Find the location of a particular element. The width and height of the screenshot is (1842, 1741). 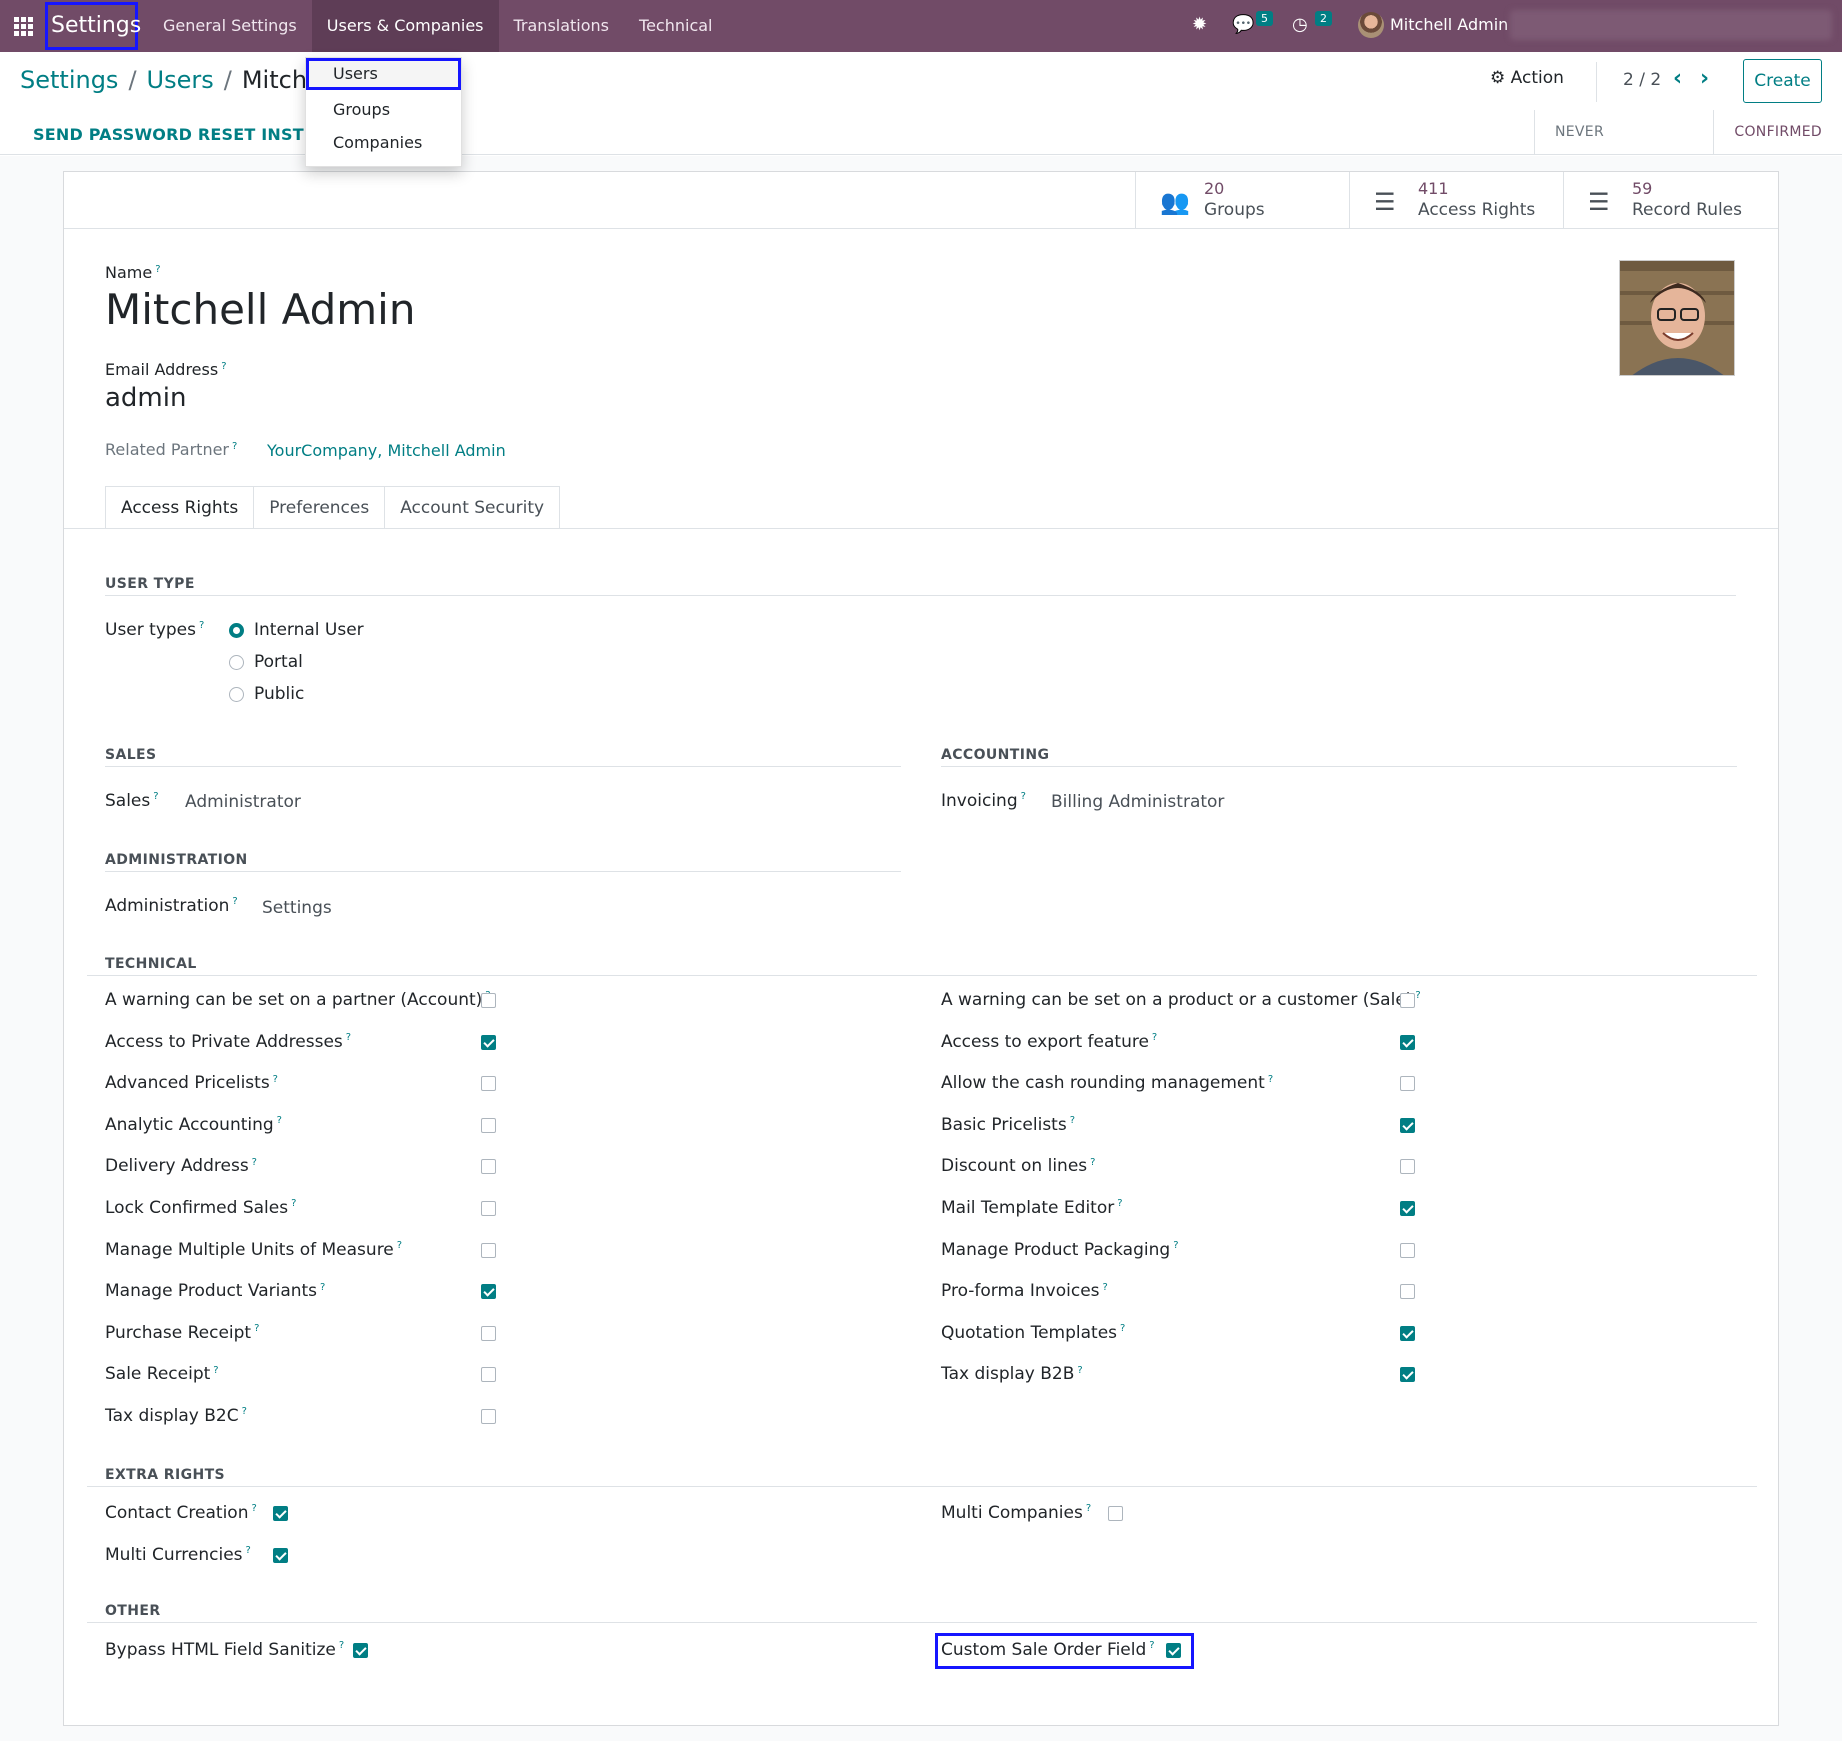

delivery-address-checkbox is located at coordinates (488, 1167).